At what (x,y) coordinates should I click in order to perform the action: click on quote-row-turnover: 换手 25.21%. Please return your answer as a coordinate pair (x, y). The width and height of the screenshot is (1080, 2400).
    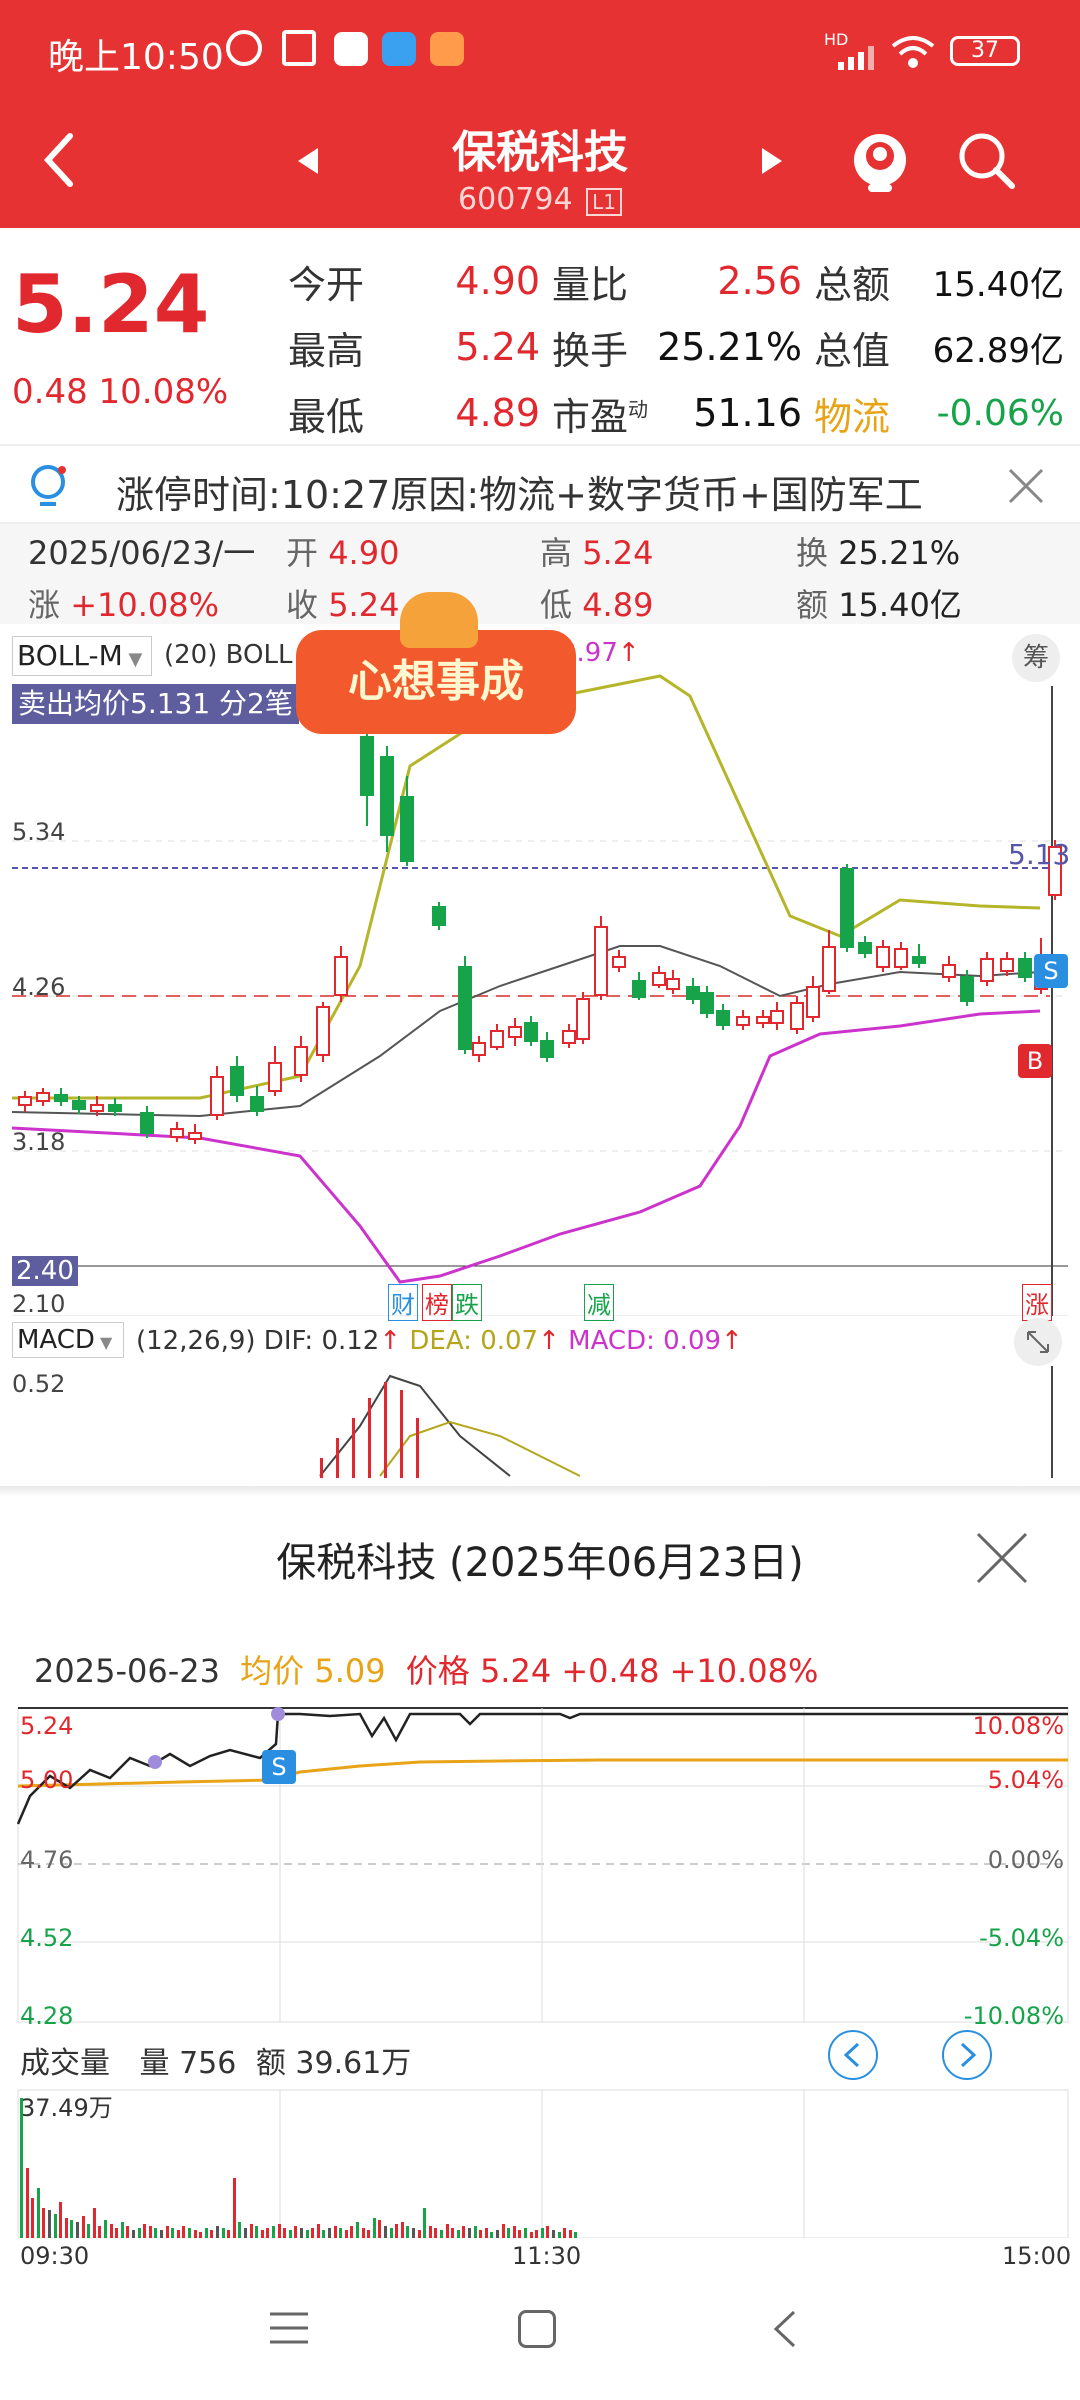
    Looking at the image, I should click on (677, 347).